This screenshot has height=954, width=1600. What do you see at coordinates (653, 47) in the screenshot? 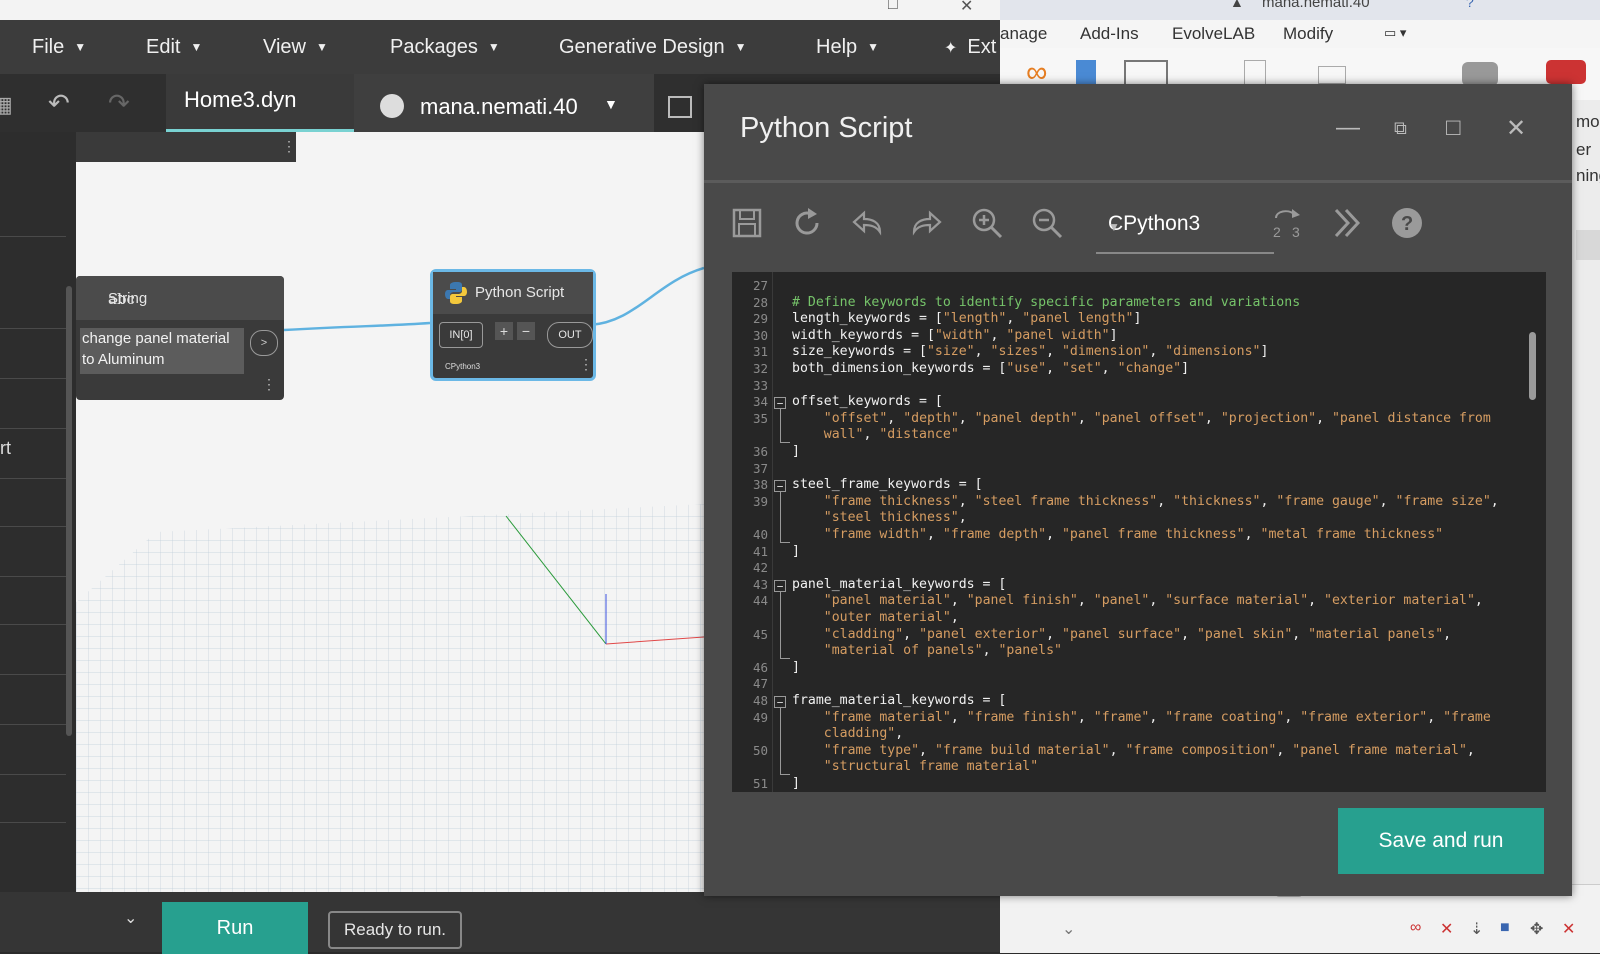
I see `menu-generative-design: Generative Design ▼` at bounding box center [653, 47].